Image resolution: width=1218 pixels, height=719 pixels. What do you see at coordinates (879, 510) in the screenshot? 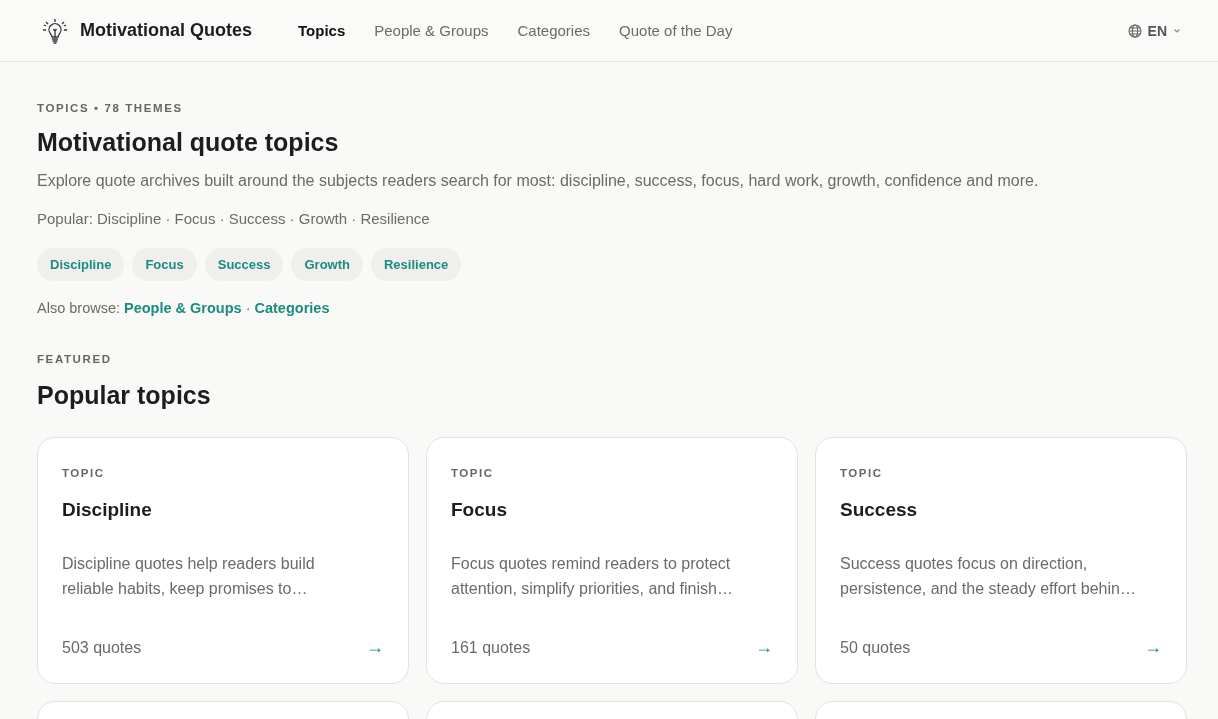
I see `card-title: Success` at bounding box center [879, 510].